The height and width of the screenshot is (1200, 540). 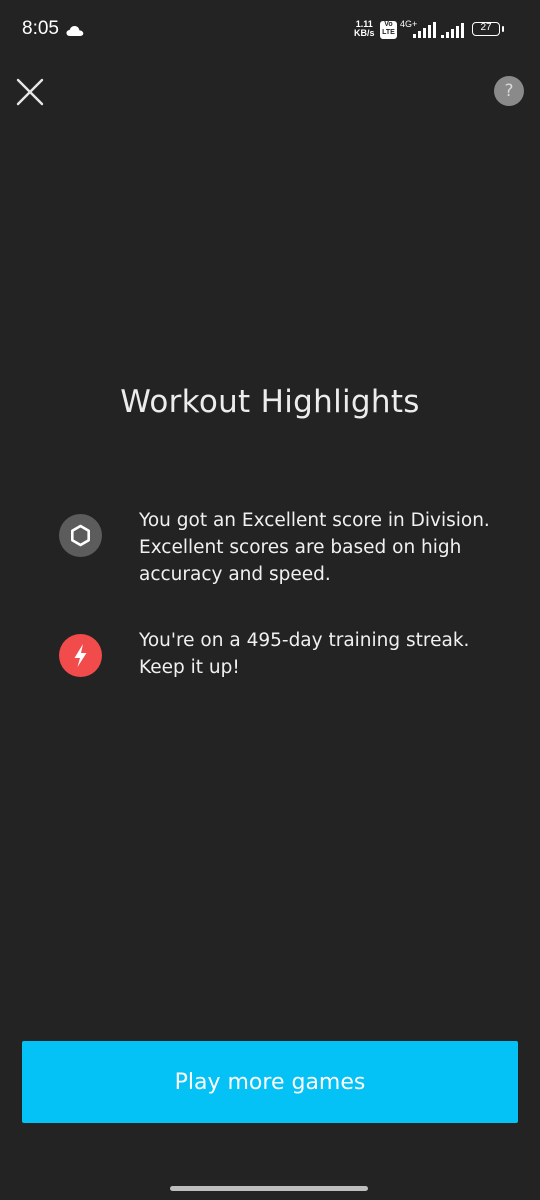 I want to click on close-button, so click(x=30, y=92).